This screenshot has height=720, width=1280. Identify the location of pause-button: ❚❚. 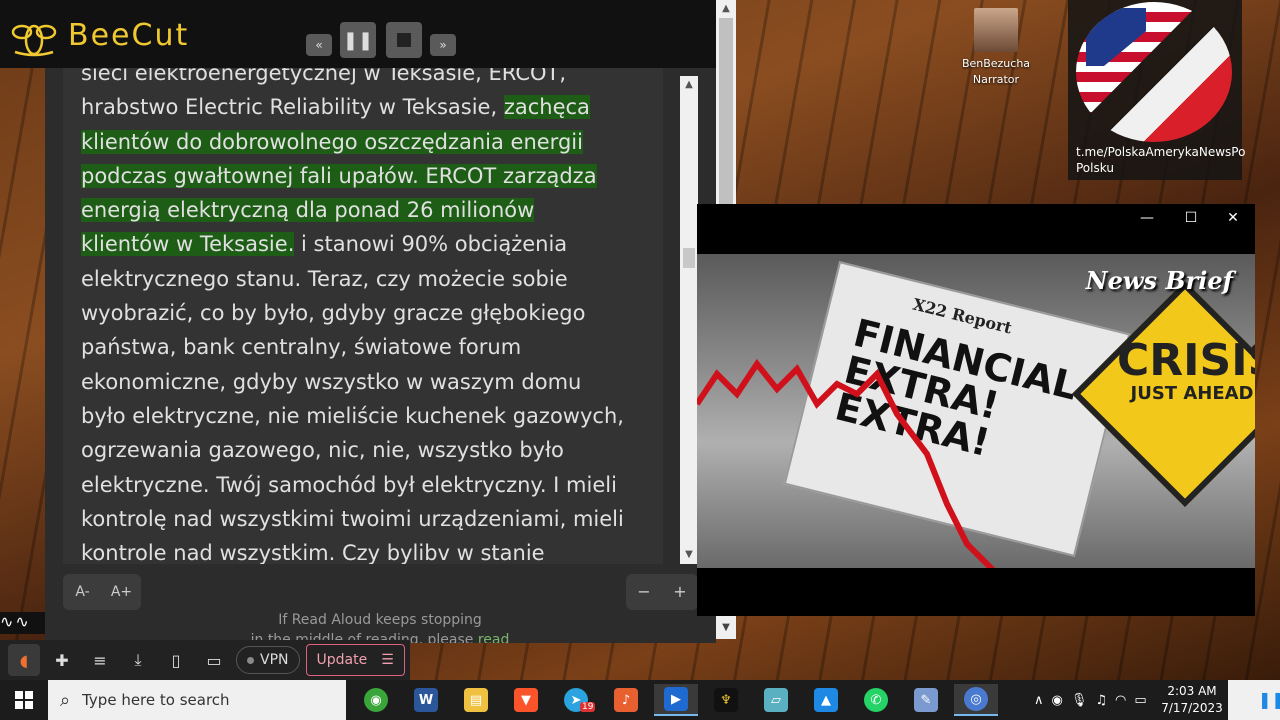
(358, 40).